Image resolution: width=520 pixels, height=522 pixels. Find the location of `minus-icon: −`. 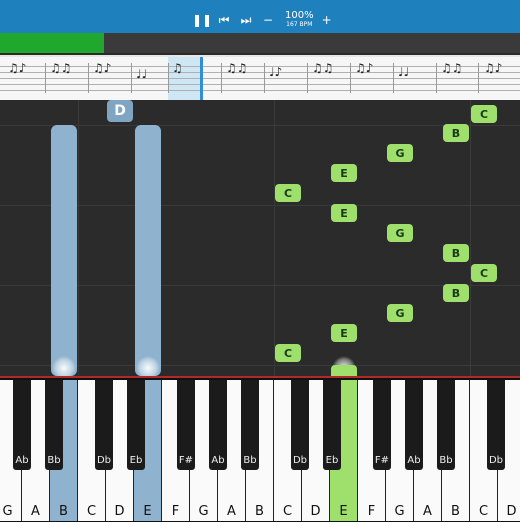

minus-icon: − is located at coordinates (268, 20).